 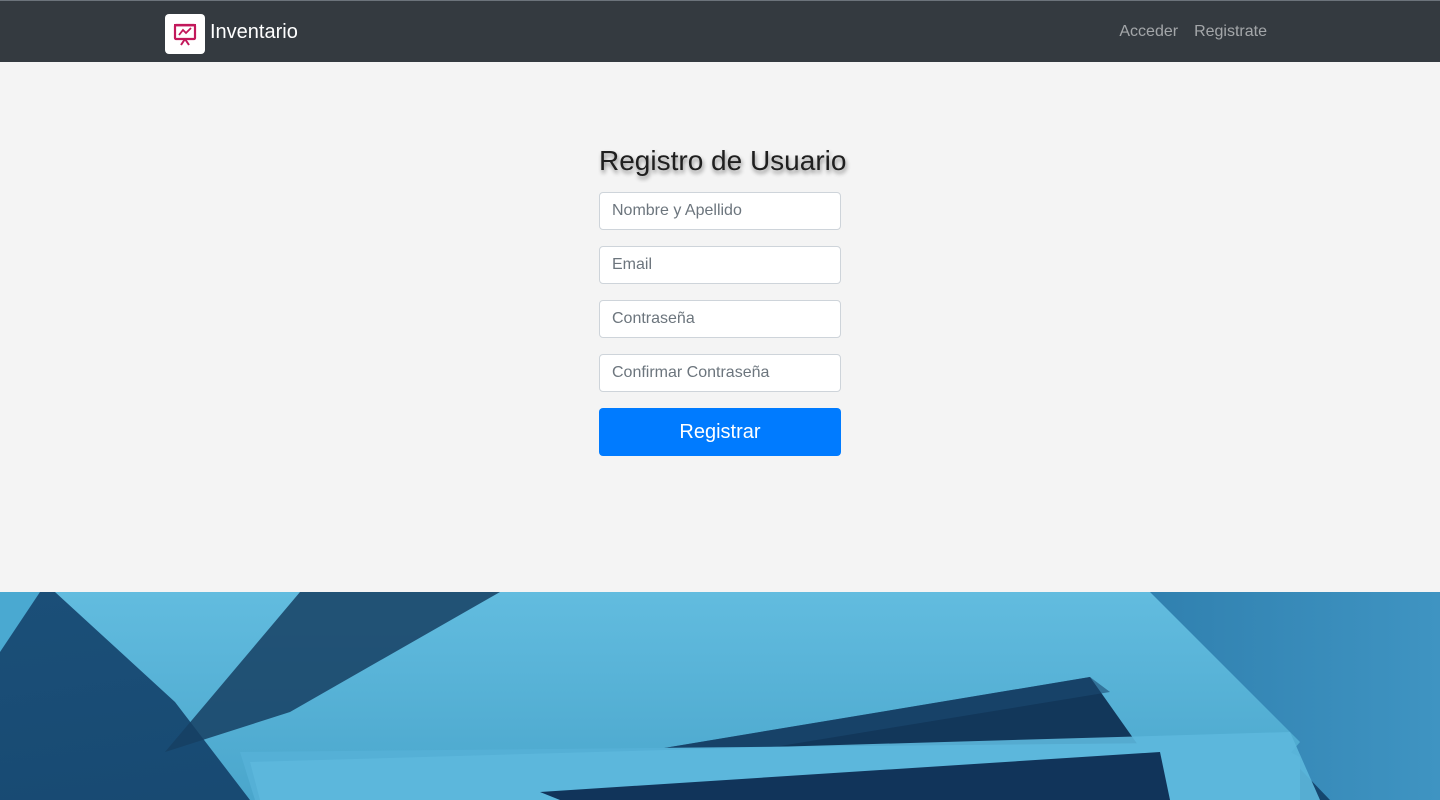 I want to click on nav-links: Acceder Registrate, so click(x=1185, y=32).